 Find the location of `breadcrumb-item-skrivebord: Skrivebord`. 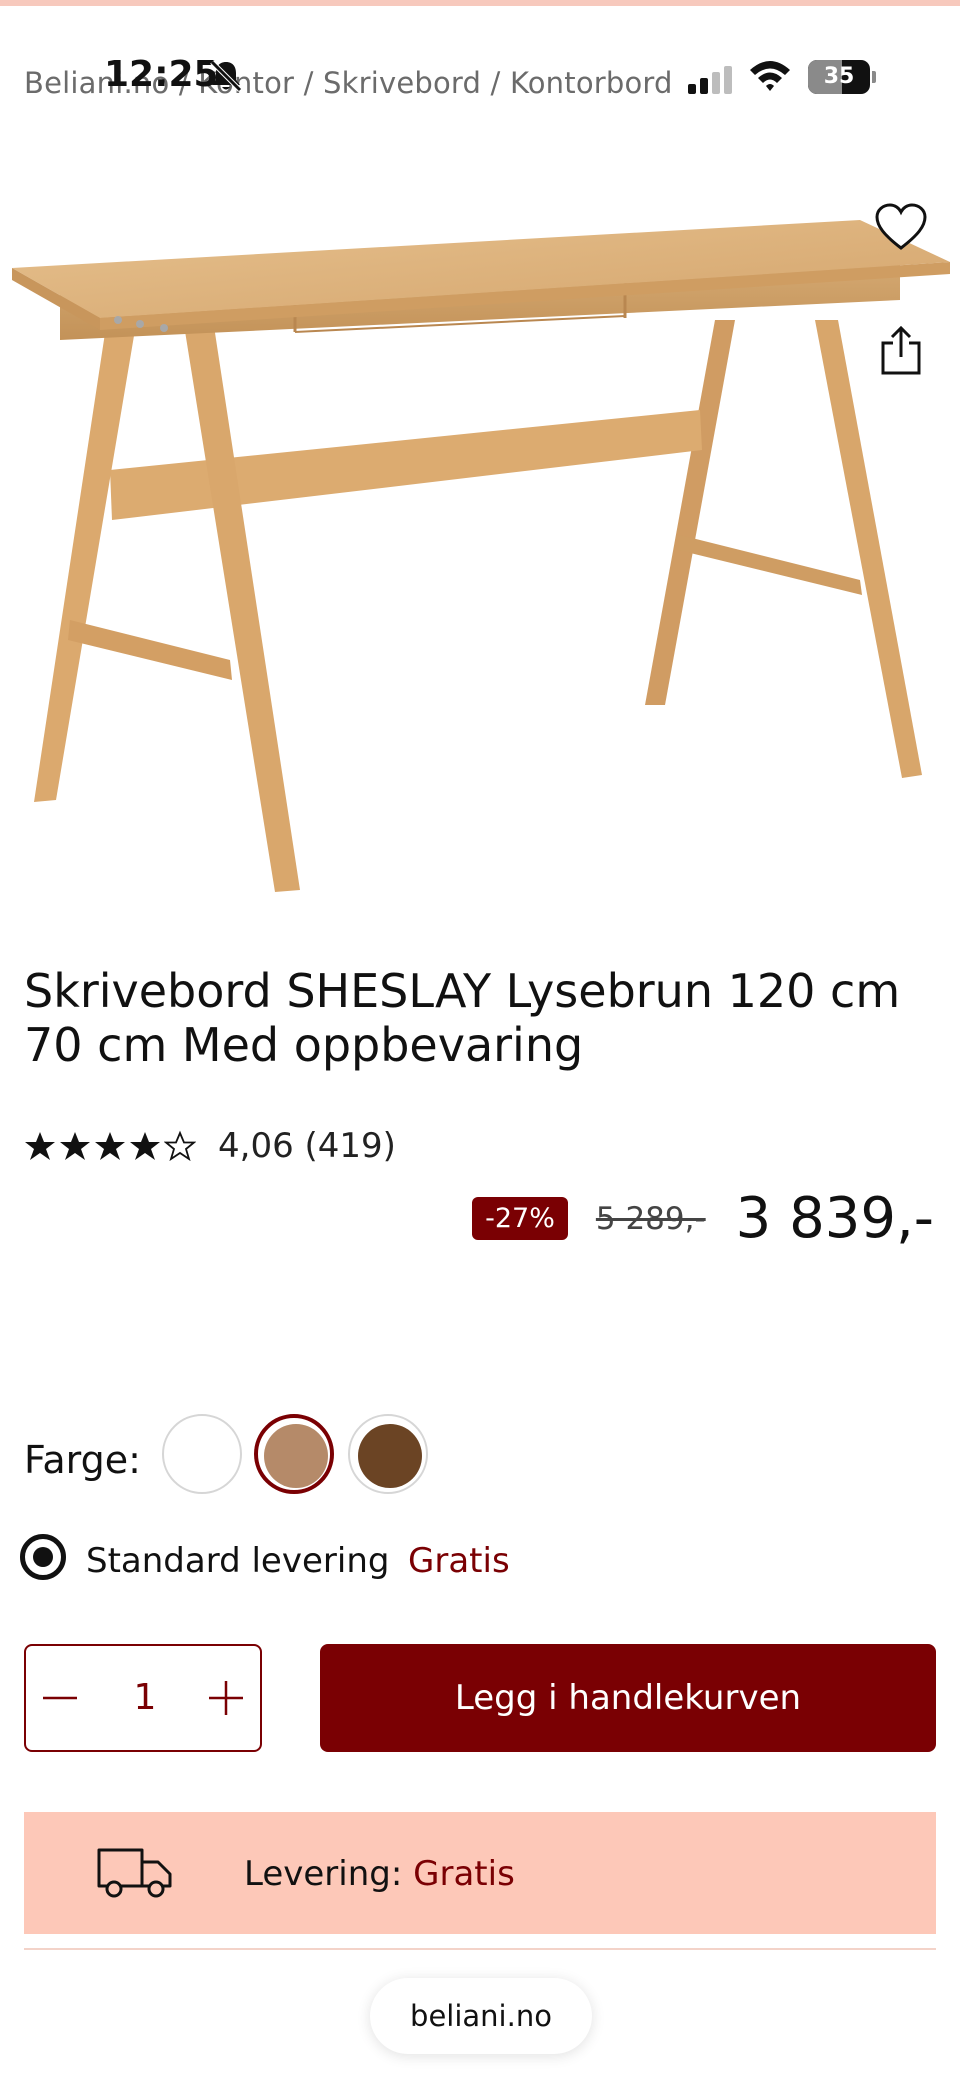

breadcrumb-item-skrivebord: Skrivebord is located at coordinates (402, 83).